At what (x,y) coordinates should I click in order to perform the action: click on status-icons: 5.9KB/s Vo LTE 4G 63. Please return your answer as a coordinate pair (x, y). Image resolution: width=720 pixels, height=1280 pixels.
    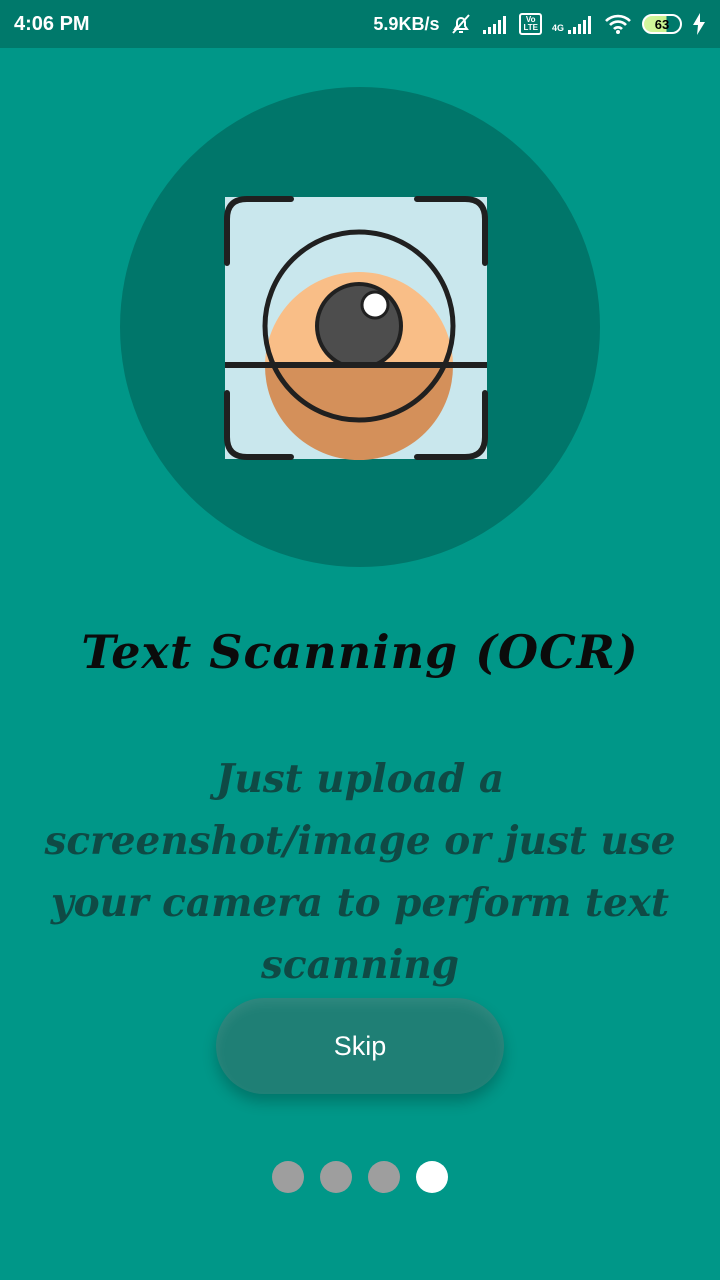
    Looking at the image, I should click on (539, 24).